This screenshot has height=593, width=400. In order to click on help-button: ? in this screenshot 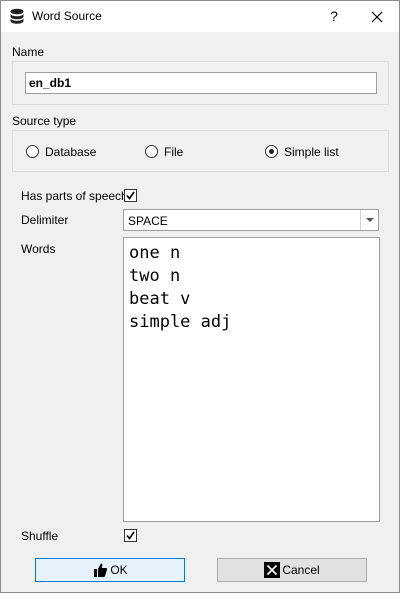, I will do `click(334, 16)`.